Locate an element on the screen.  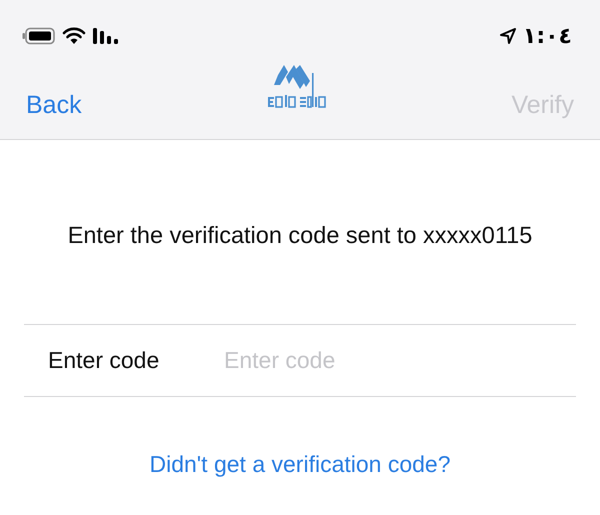
status-time: ١:٠٤ is located at coordinates (547, 36).